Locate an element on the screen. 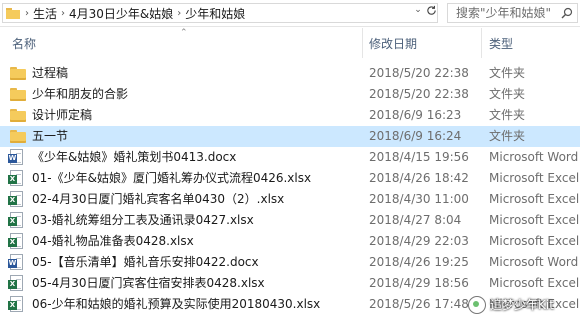  watermark: 追梦少年Kit is located at coordinates (511, 305).